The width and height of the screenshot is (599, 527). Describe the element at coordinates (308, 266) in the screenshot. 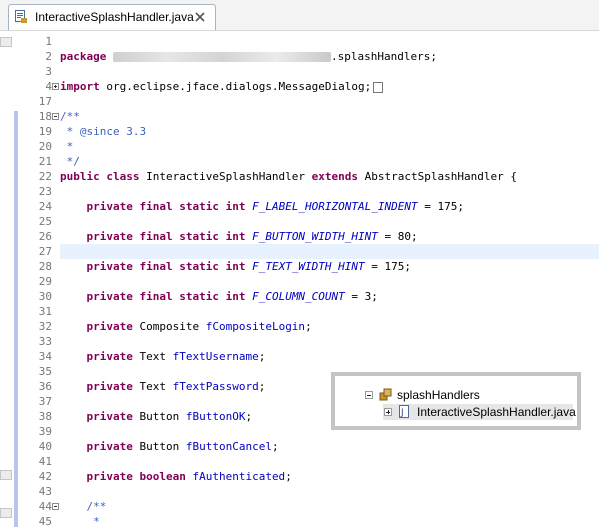

I see `field-token: F_TEXT_WIDTH_HINT` at that location.